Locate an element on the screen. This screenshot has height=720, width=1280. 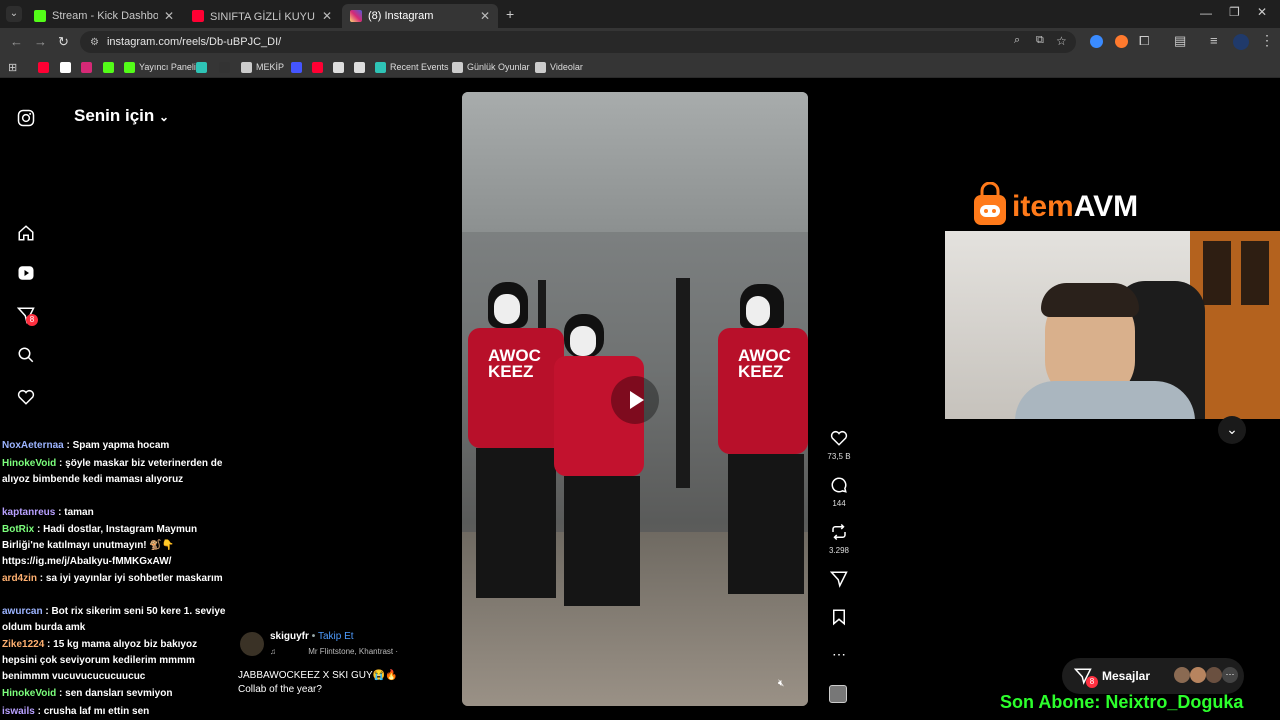
author-name: skiguyfr is located at coordinates (289, 636).